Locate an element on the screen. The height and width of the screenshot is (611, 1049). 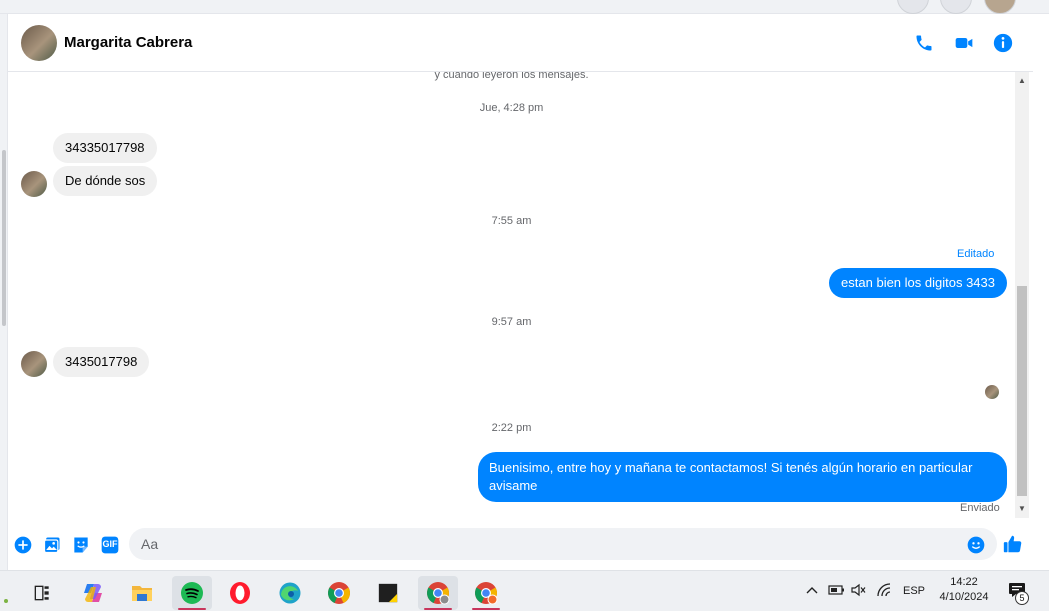
message-bubble-incoming: De dónde sos is located at coordinates (105, 181).